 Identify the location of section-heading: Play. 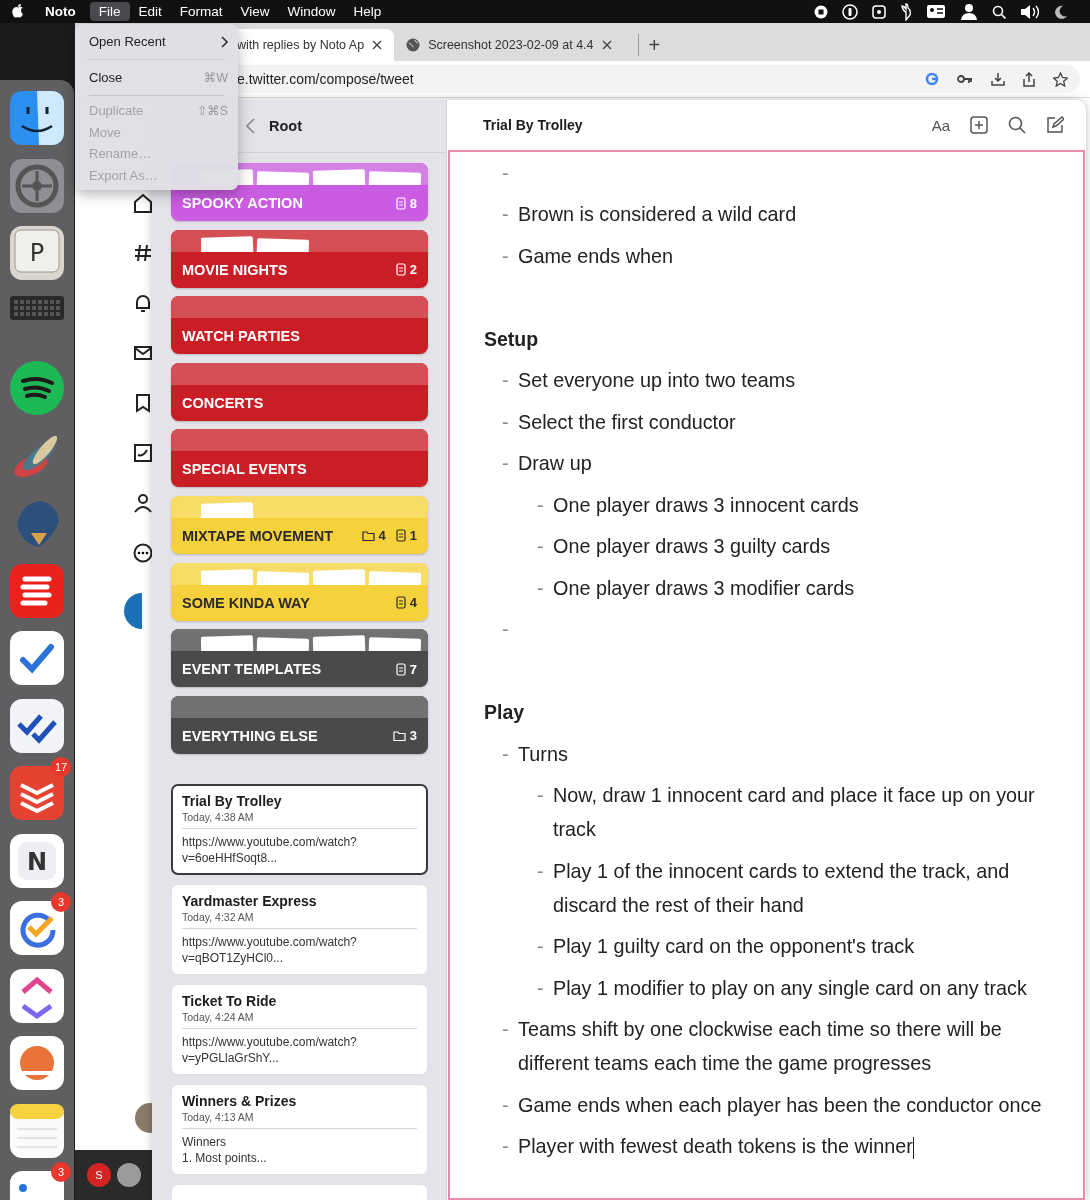
(505, 713).